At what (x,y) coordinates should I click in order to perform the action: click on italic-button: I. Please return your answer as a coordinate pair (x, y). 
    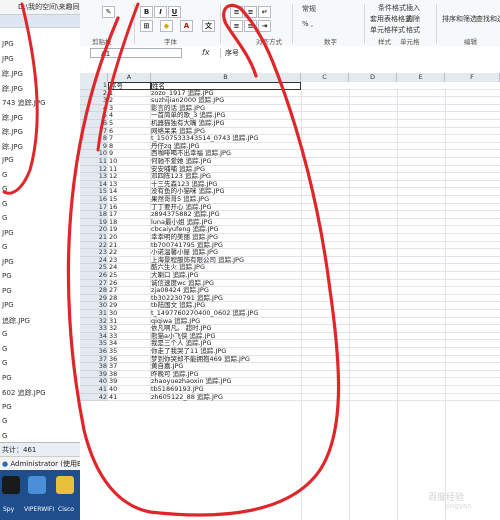
    Looking at the image, I should click on (160, 12).